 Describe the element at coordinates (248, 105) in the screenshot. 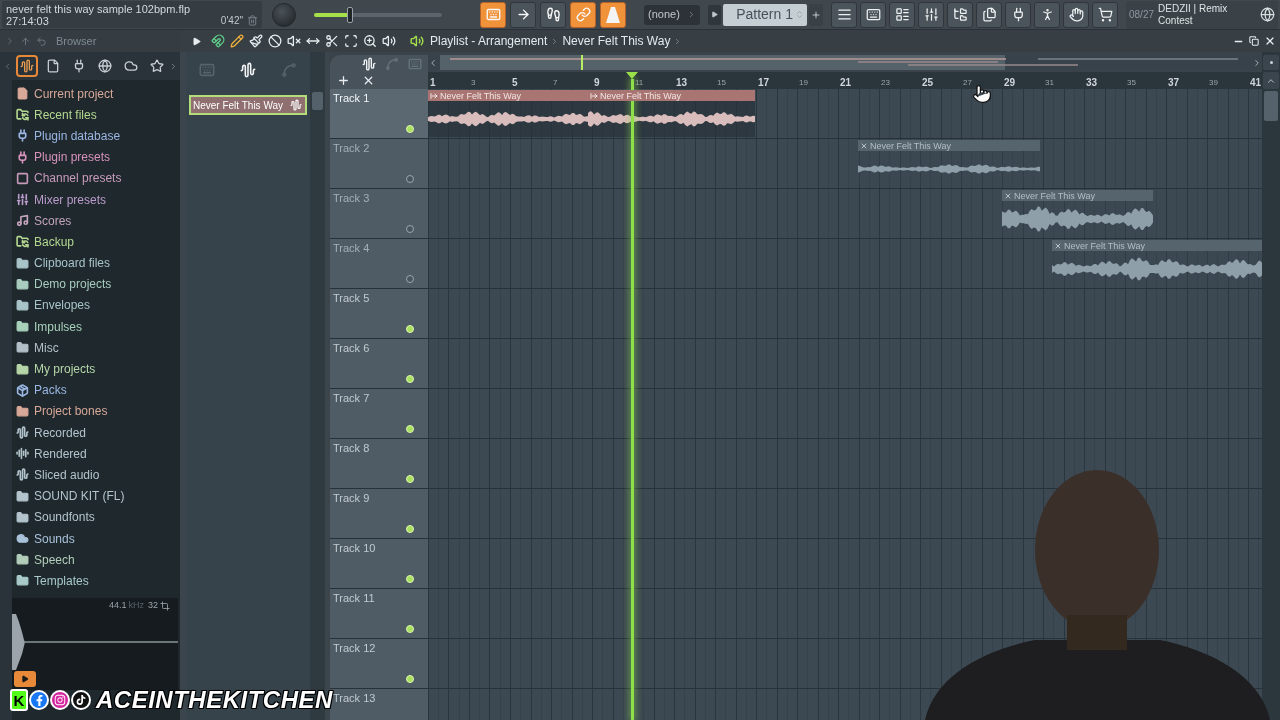

I see `picker-clip-item: Never Felt This Way` at that location.